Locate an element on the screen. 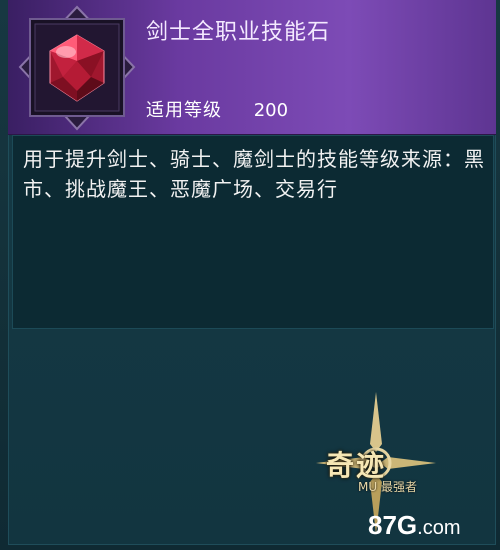 This screenshot has height=550, width=500. site-watermark: 87G.com is located at coordinates (414, 525).